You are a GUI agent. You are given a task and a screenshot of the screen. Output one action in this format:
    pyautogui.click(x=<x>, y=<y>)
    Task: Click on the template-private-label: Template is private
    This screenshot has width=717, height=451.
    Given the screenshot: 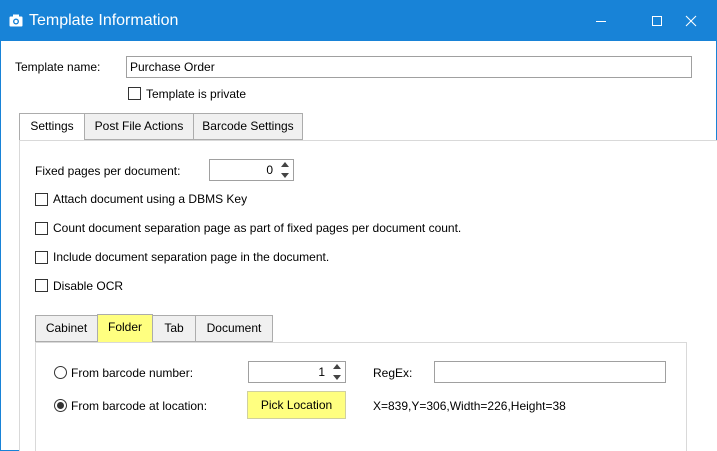 What is the action you would take?
    pyautogui.click(x=196, y=94)
    